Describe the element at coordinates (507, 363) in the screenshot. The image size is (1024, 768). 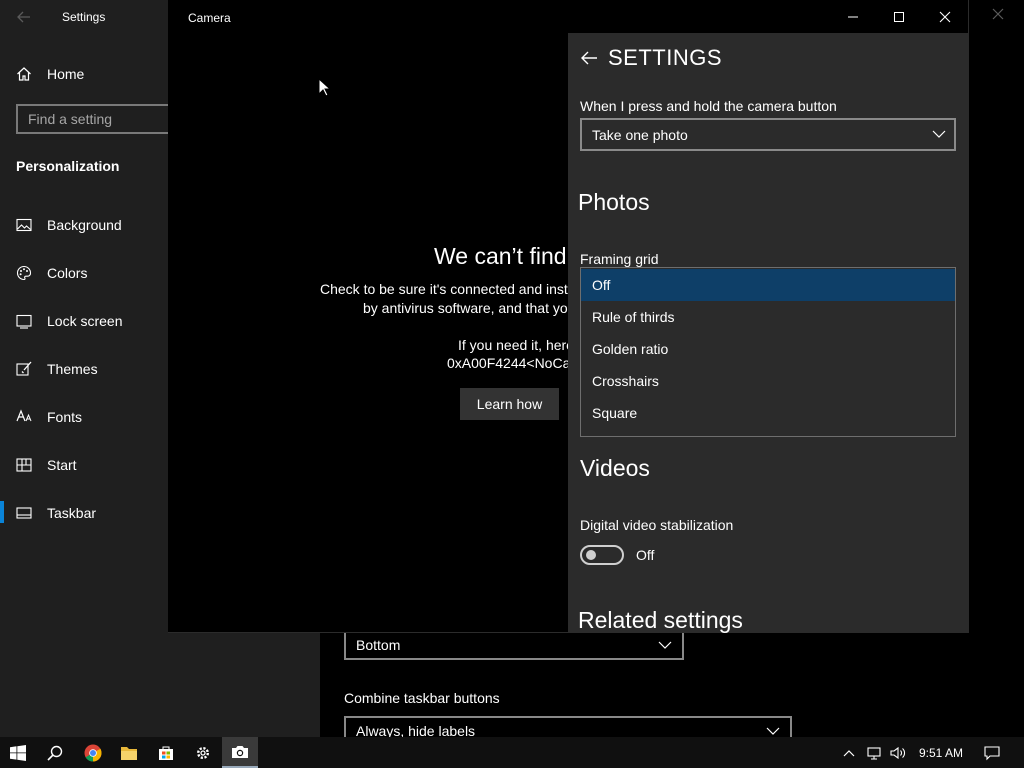
I see `error-code: 0xA00F4244<NoCar` at that location.